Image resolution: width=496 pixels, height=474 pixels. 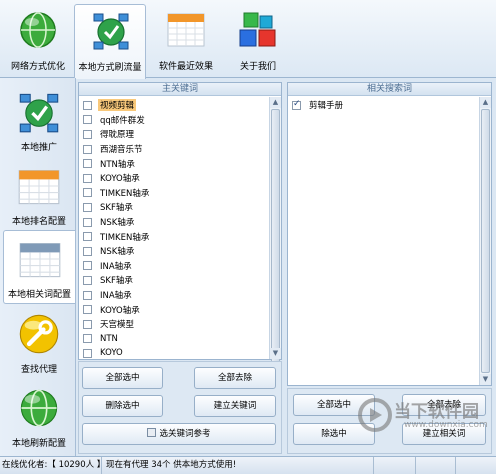 I want to click on tab-local-traffic: 本地方式刷流量, so click(x=110, y=41).